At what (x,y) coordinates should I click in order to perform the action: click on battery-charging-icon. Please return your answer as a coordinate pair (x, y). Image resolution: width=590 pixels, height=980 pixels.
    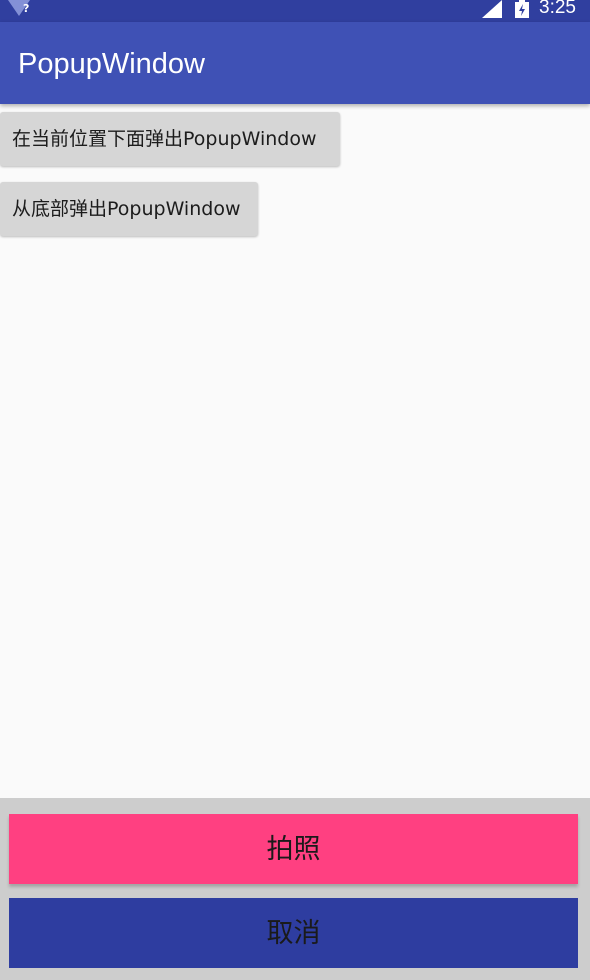
    Looking at the image, I should click on (522, 9).